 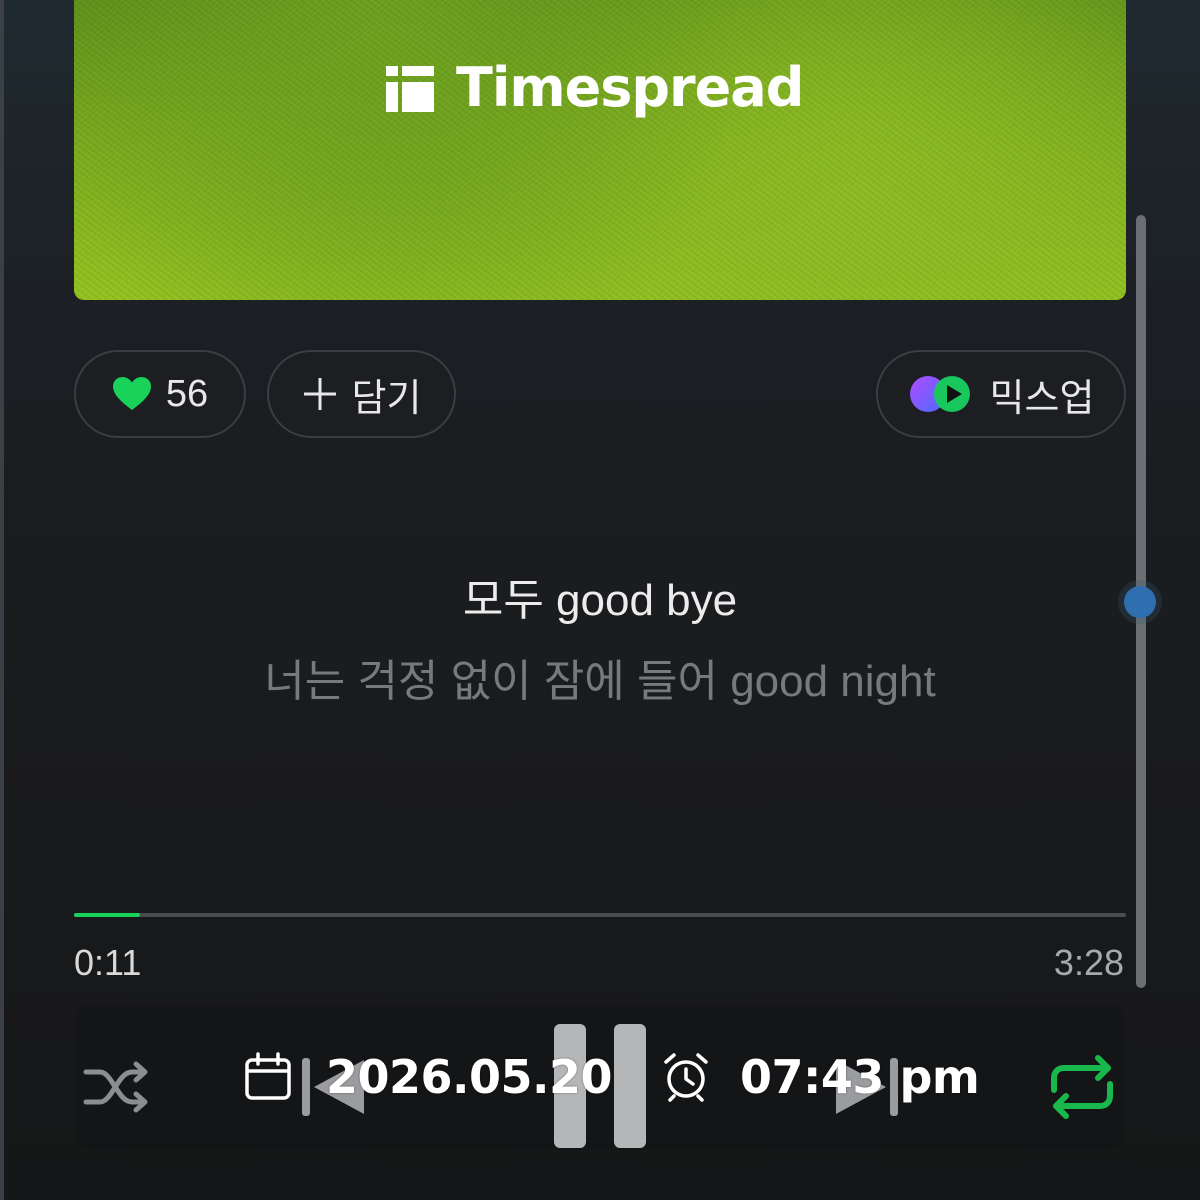 What do you see at coordinates (1082, 1087) in the screenshot?
I see `repeat-icon` at bounding box center [1082, 1087].